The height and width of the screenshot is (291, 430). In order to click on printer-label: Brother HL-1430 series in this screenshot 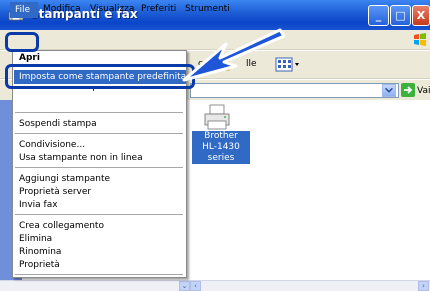, I will do `click(221, 147)`.